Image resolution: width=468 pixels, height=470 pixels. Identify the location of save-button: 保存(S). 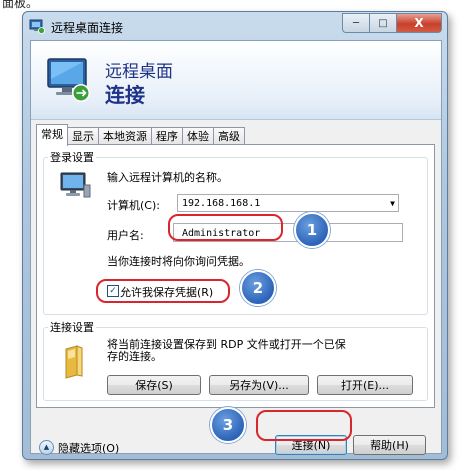
(154, 385).